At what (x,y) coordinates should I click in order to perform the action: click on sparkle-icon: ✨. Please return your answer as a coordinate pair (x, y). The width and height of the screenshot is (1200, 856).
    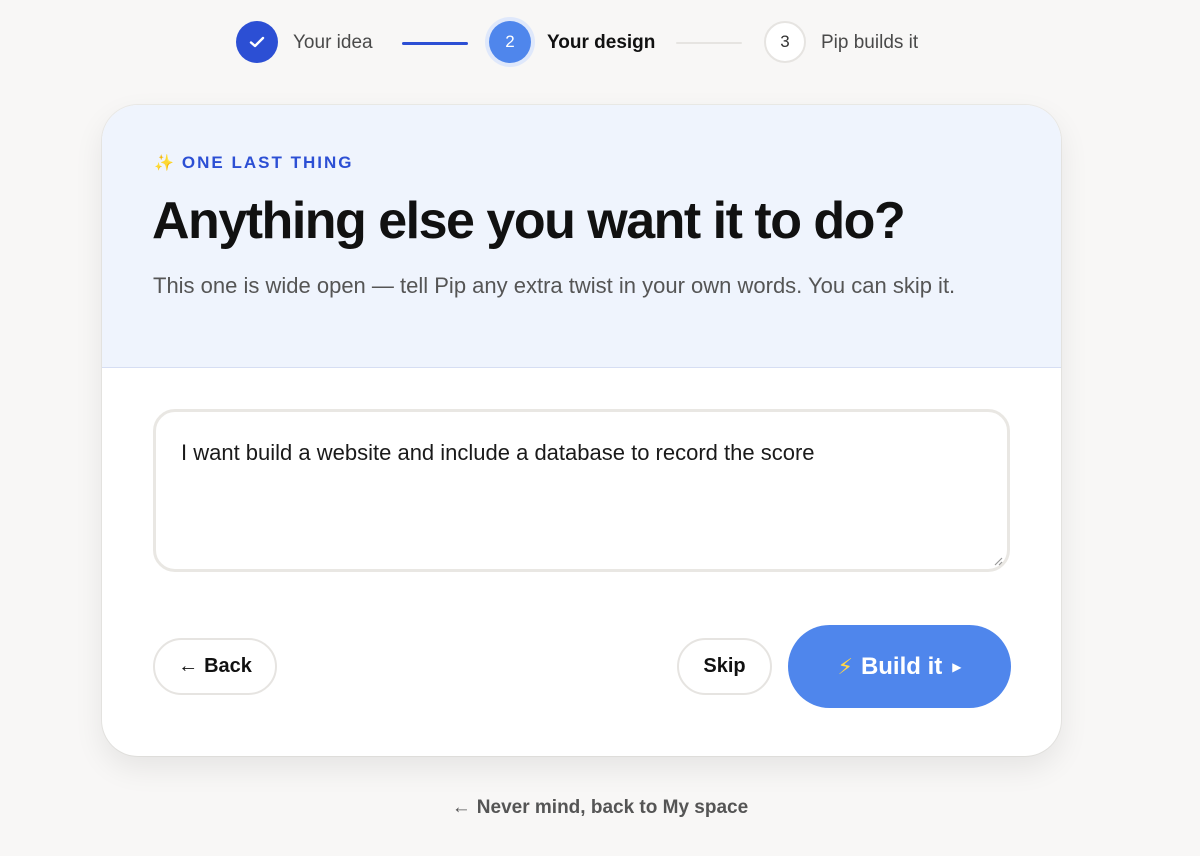
    Looking at the image, I should click on (164, 163).